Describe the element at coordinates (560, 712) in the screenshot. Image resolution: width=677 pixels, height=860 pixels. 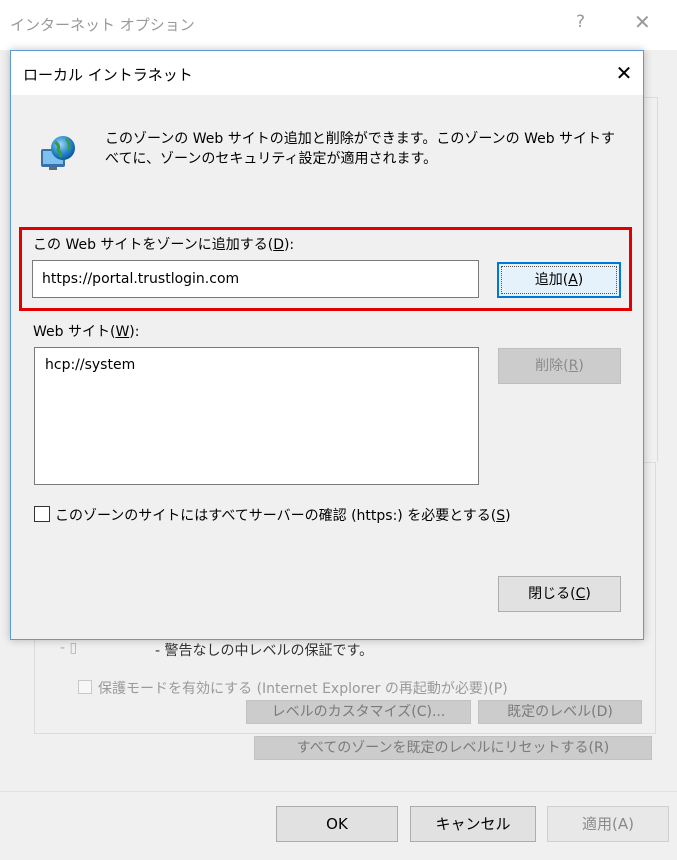
I see `default-level-button: 既定のレベル(D)` at that location.